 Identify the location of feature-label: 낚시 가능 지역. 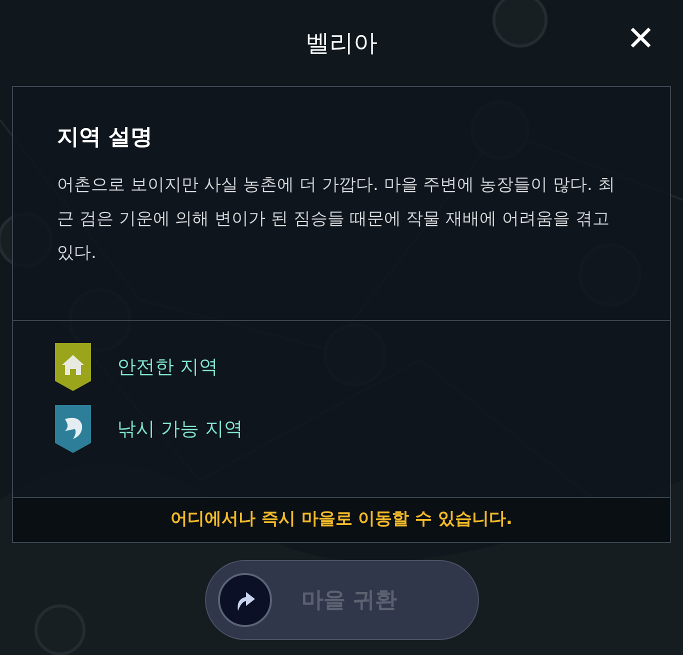
(180, 429).